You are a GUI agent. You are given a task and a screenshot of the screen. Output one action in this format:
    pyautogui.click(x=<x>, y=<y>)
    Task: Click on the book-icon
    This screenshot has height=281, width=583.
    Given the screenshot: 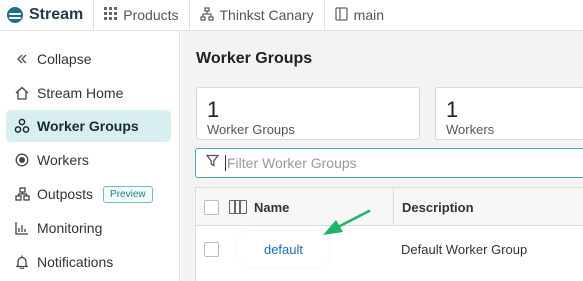 What is the action you would take?
    pyautogui.click(x=341, y=15)
    